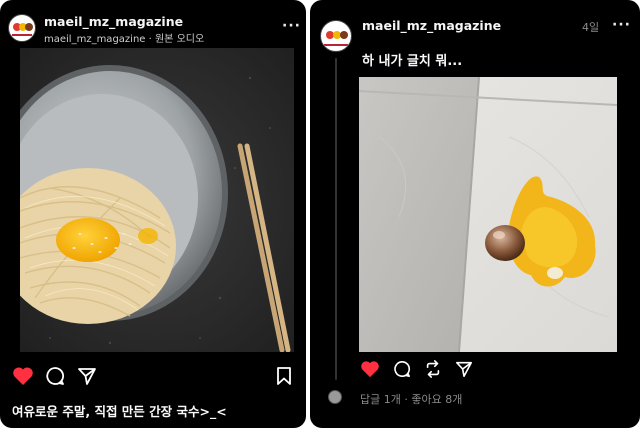 This screenshot has width=640, height=428. What do you see at coordinates (119, 411) in the screenshot?
I see `post-caption: 여유로운 주말, 직접 만든 간장 국수>_<` at bounding box center [119, 411].